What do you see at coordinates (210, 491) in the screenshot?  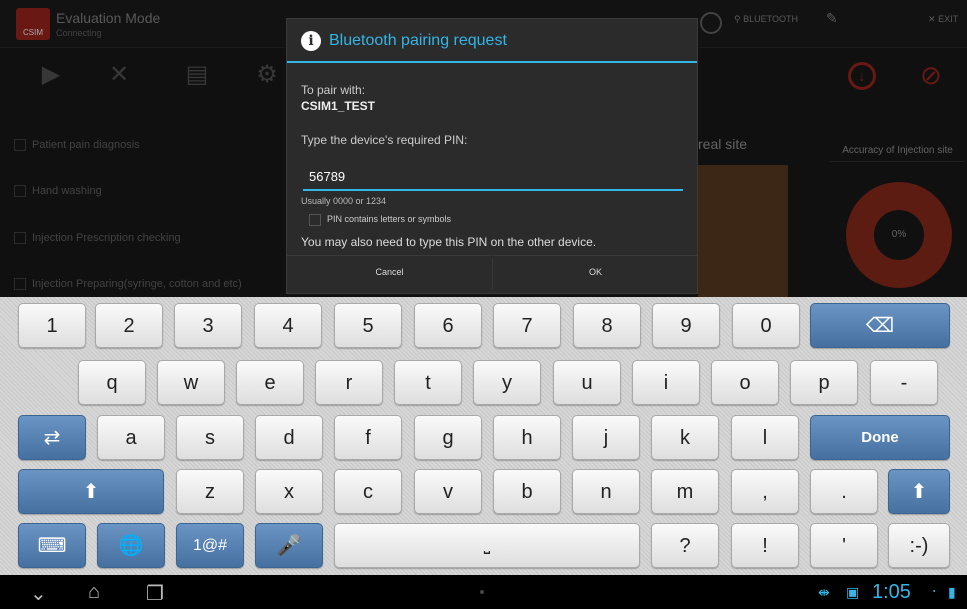 I see `key-z: z` at bounding box center [210, 491].